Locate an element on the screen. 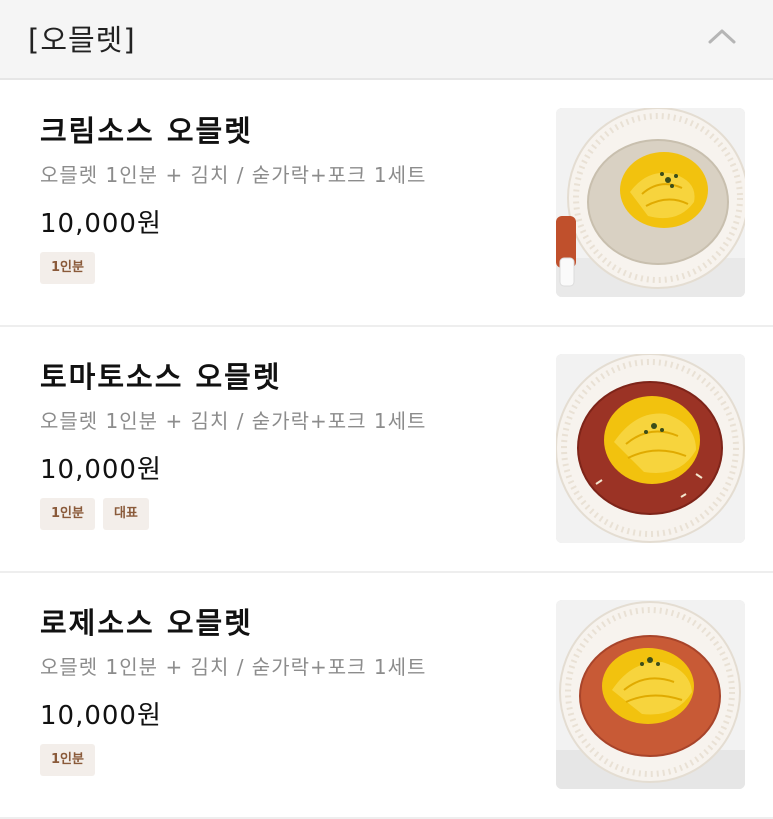 The image size is (773, 819). menu-item-title: 토마토소스 오믈렛 is located at coordinates (161, 377).